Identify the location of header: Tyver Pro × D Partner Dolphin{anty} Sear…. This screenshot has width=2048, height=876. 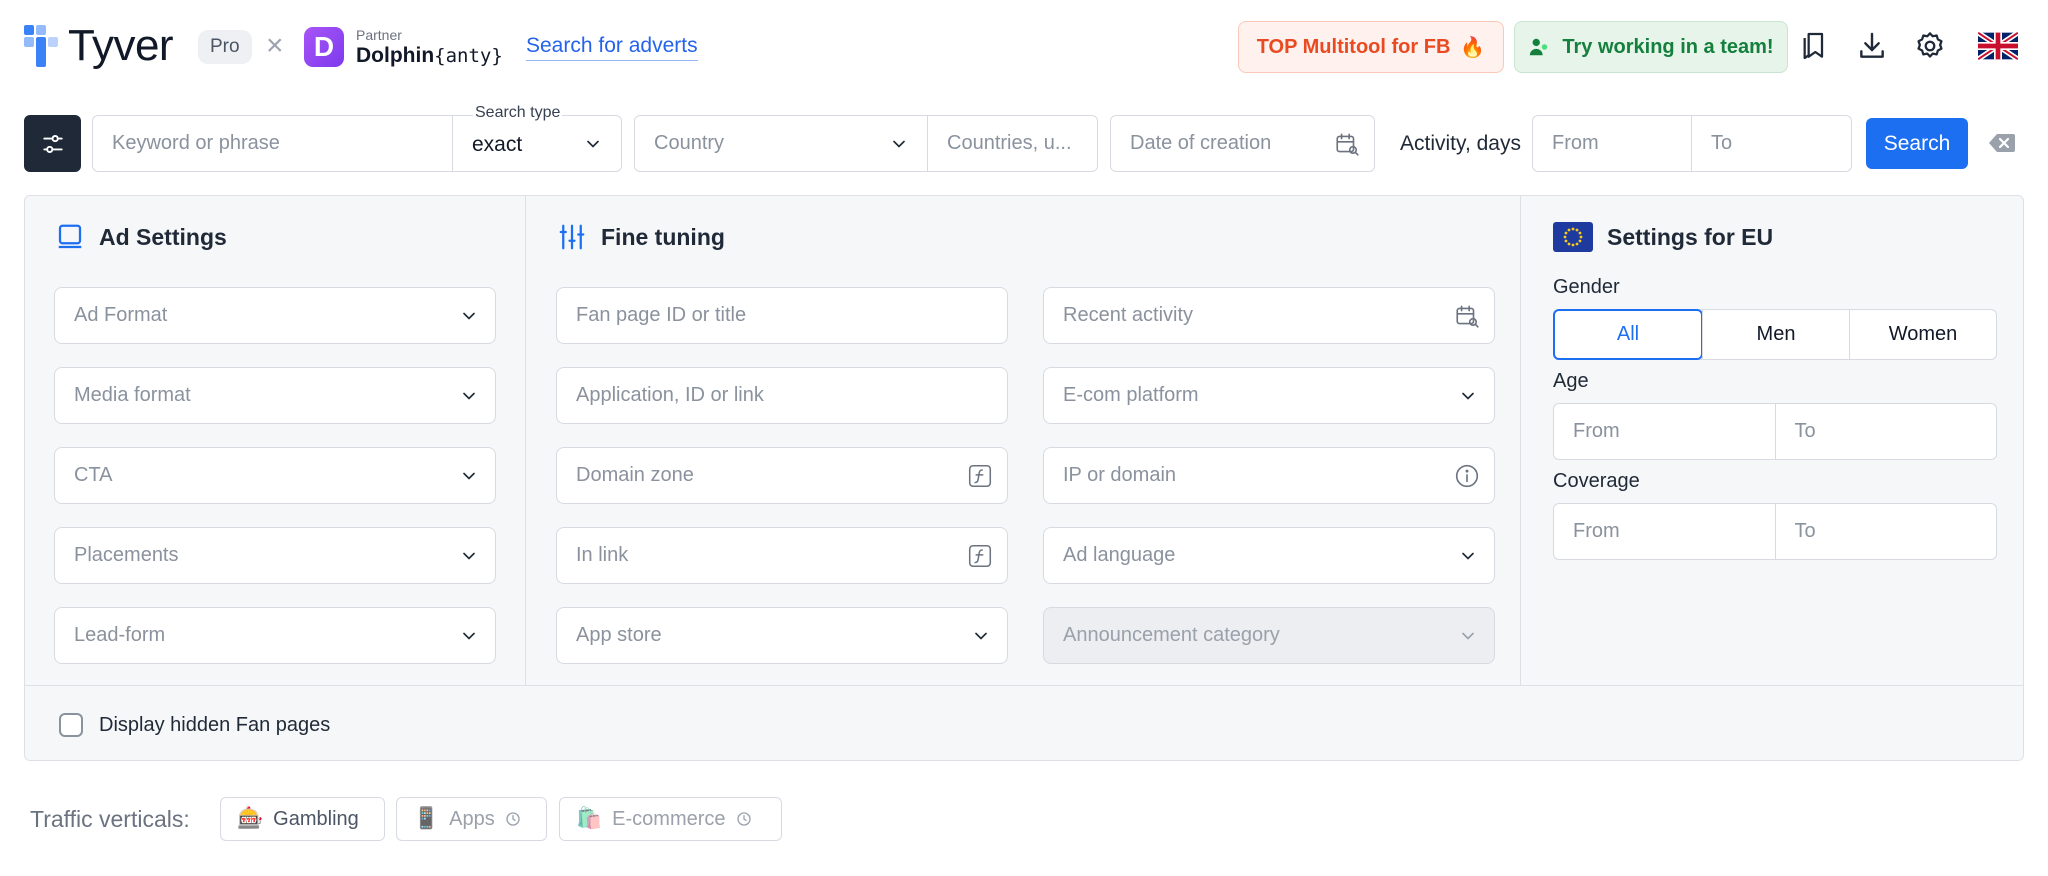
(1024, 47).